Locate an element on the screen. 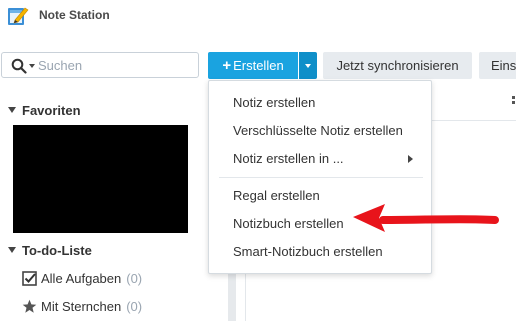 The height and width of the screenshot is (321, 516). todo-item-label: Alle Aufgaben is located at coordinates (81, 278).